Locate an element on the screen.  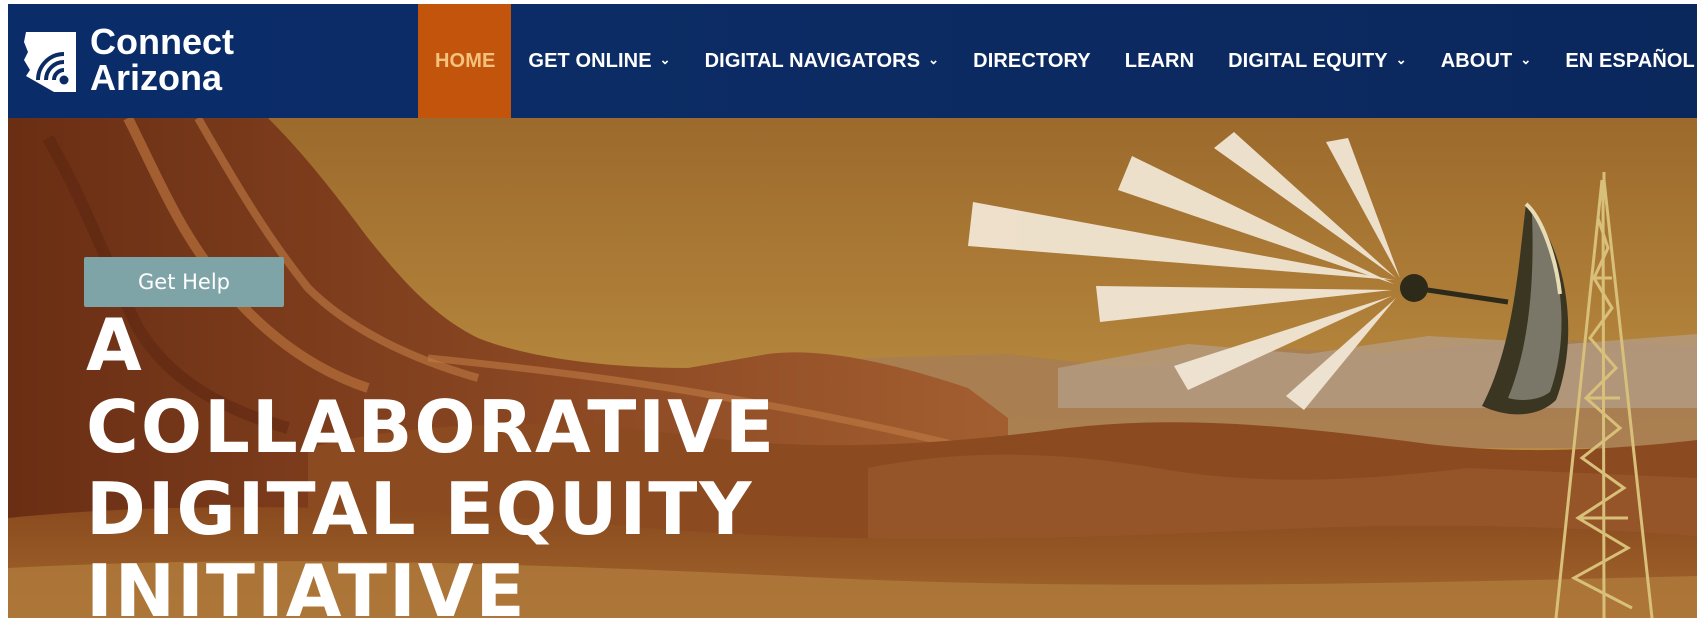
nav-item-en-espanol: EN ESPAÑOL is located at coordinates (1622, 61).